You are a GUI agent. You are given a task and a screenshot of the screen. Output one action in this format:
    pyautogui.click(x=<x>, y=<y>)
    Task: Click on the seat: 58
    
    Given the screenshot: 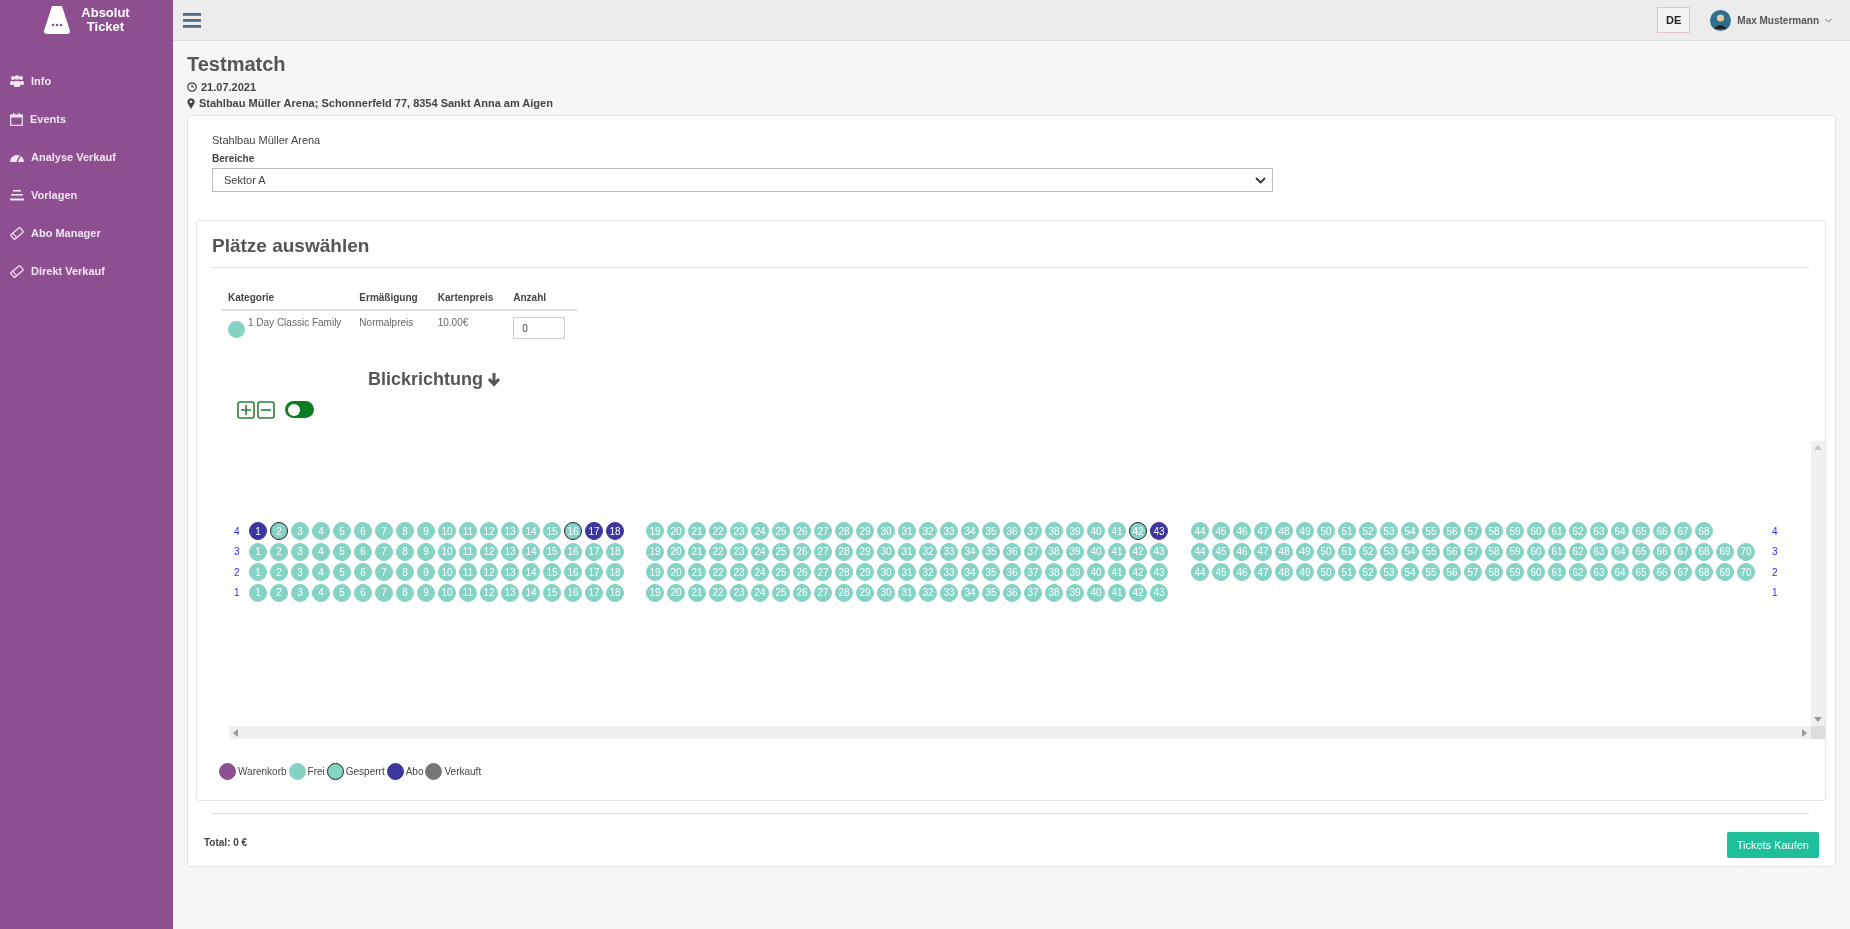 What is the action you would take?
    pyautogui.click(x=1494, y=572)
    